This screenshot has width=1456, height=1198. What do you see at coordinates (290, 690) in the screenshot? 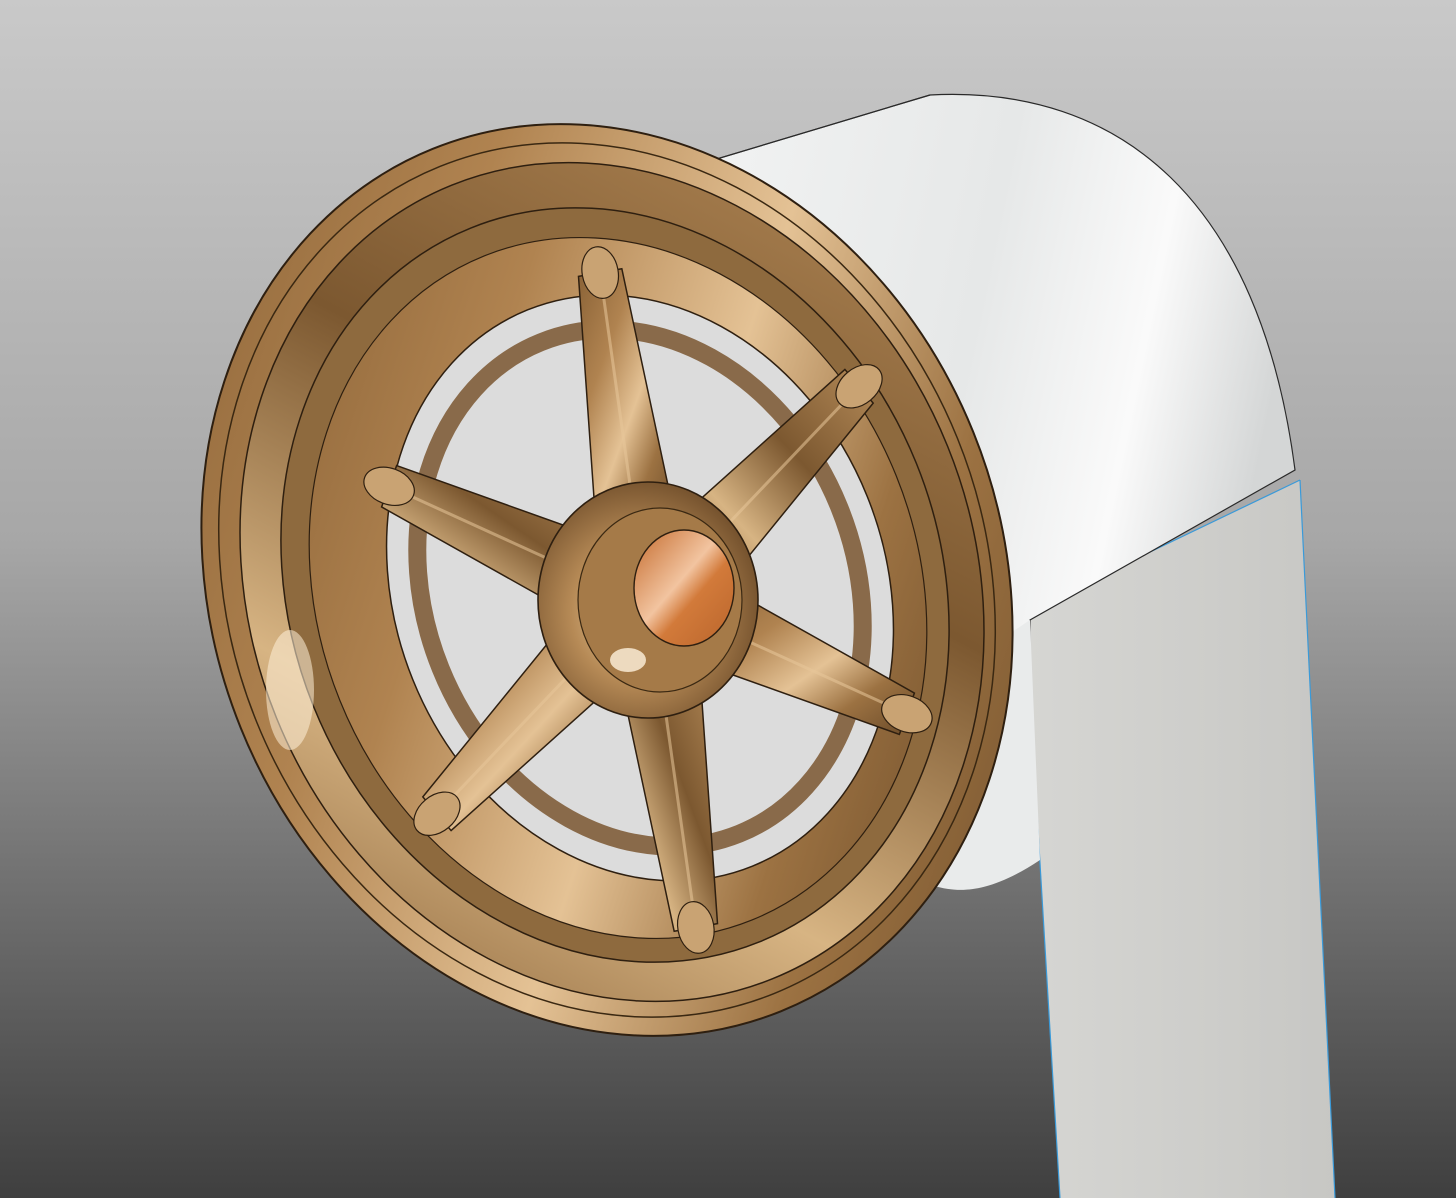
I see `rim-sheen` at bounding box center [290, 690].